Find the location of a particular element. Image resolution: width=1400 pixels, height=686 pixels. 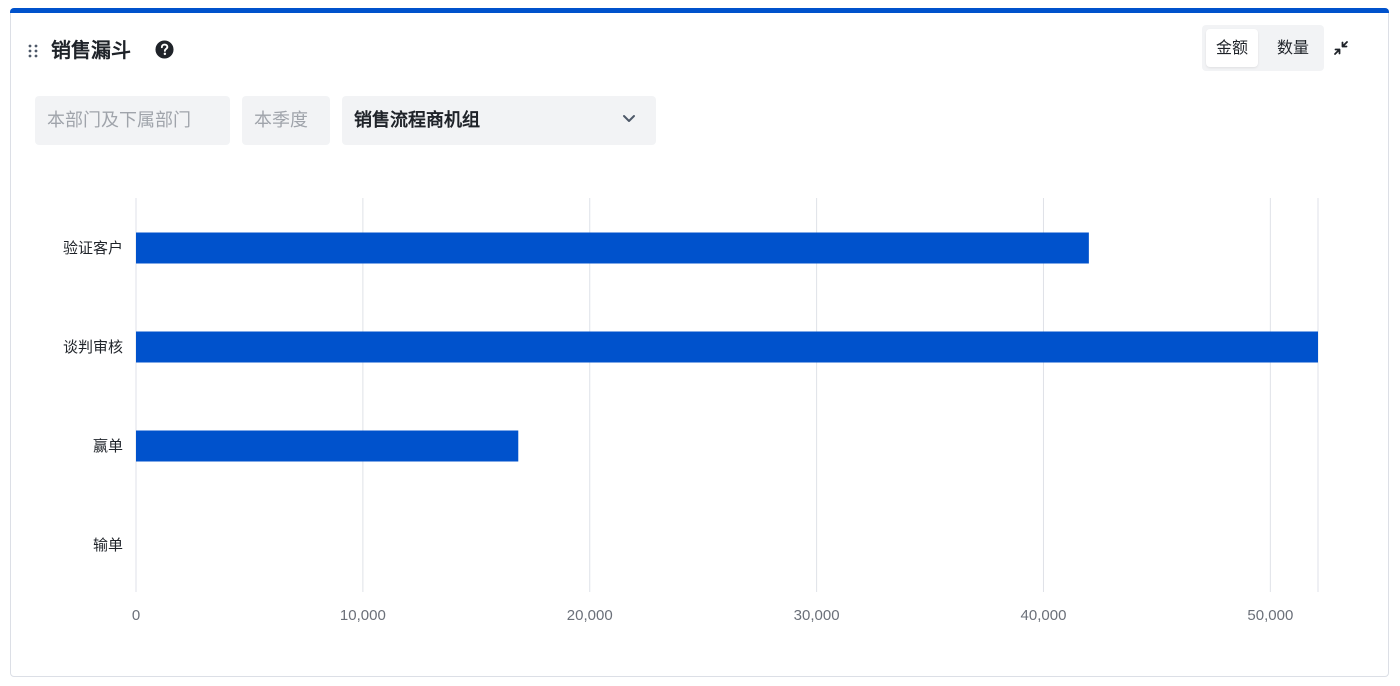

x-tick-label: 50,000 is located at coordinates (1270, 615).